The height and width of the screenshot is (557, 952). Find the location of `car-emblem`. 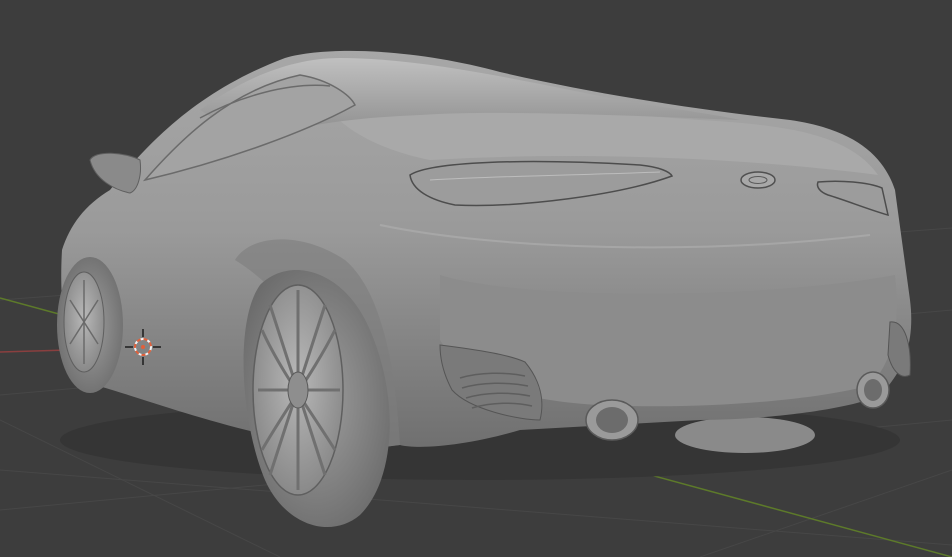

car-emblem is located at coordinates (758, 180).